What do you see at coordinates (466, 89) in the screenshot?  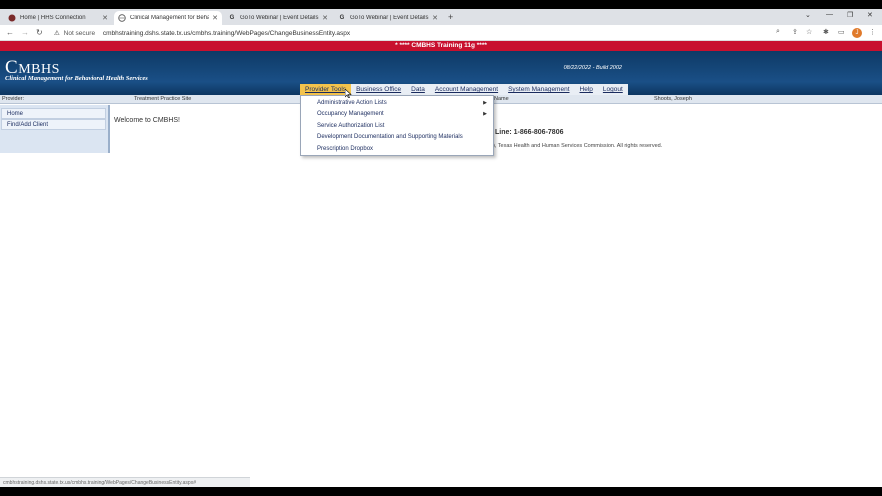 I see `menu-account-management: Account Management` at bounding box center [466, 89].